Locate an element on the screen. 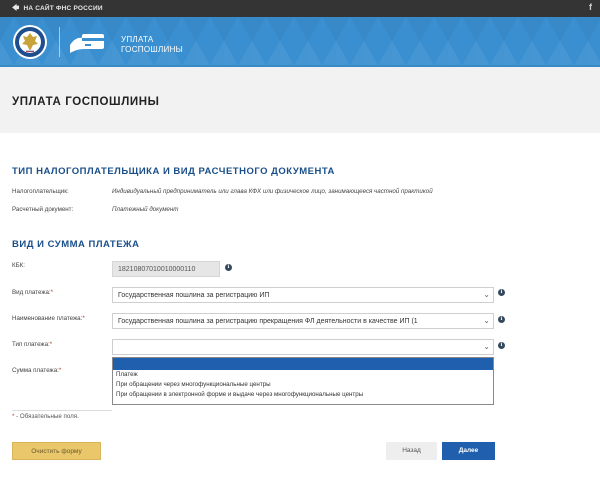 This screenshot has width=600, height=479. payment-kind-info-icon: i is located at coordinates (501, 292).